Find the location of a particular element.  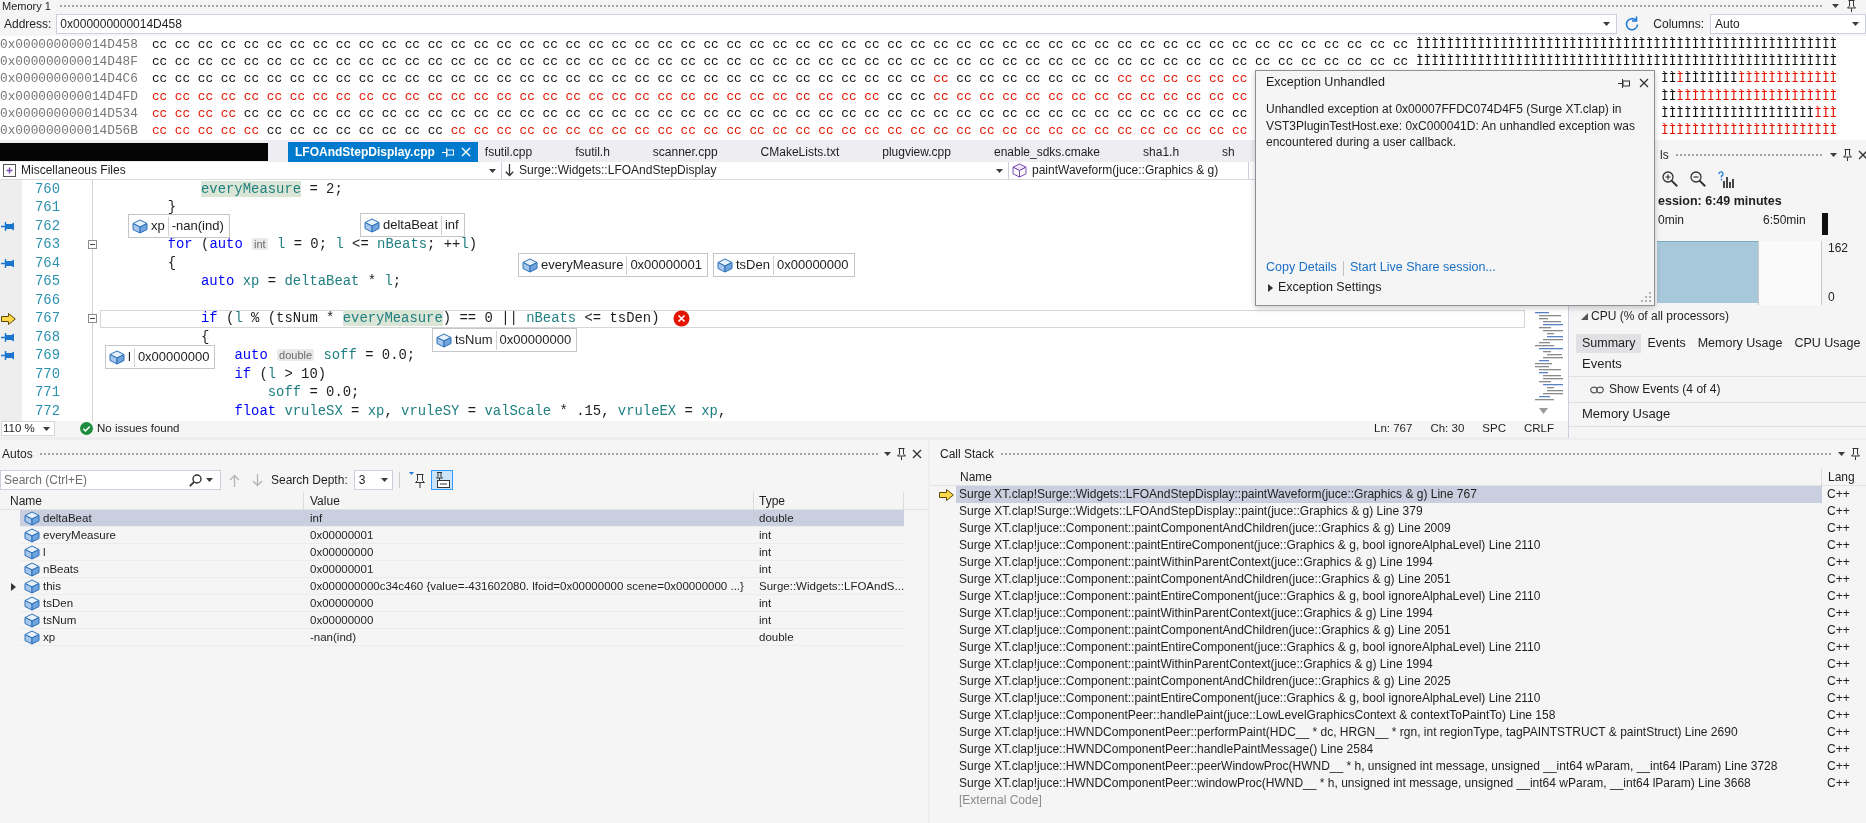

stack-frame: Surge XT.clap!juce::HWNDComponentPeer::peerWindowProc(HWND__ * h, unsigned int message, unsigned __int64 wParam, __int64 lParam) Line 3728 is located at coordinates (1368, 766).